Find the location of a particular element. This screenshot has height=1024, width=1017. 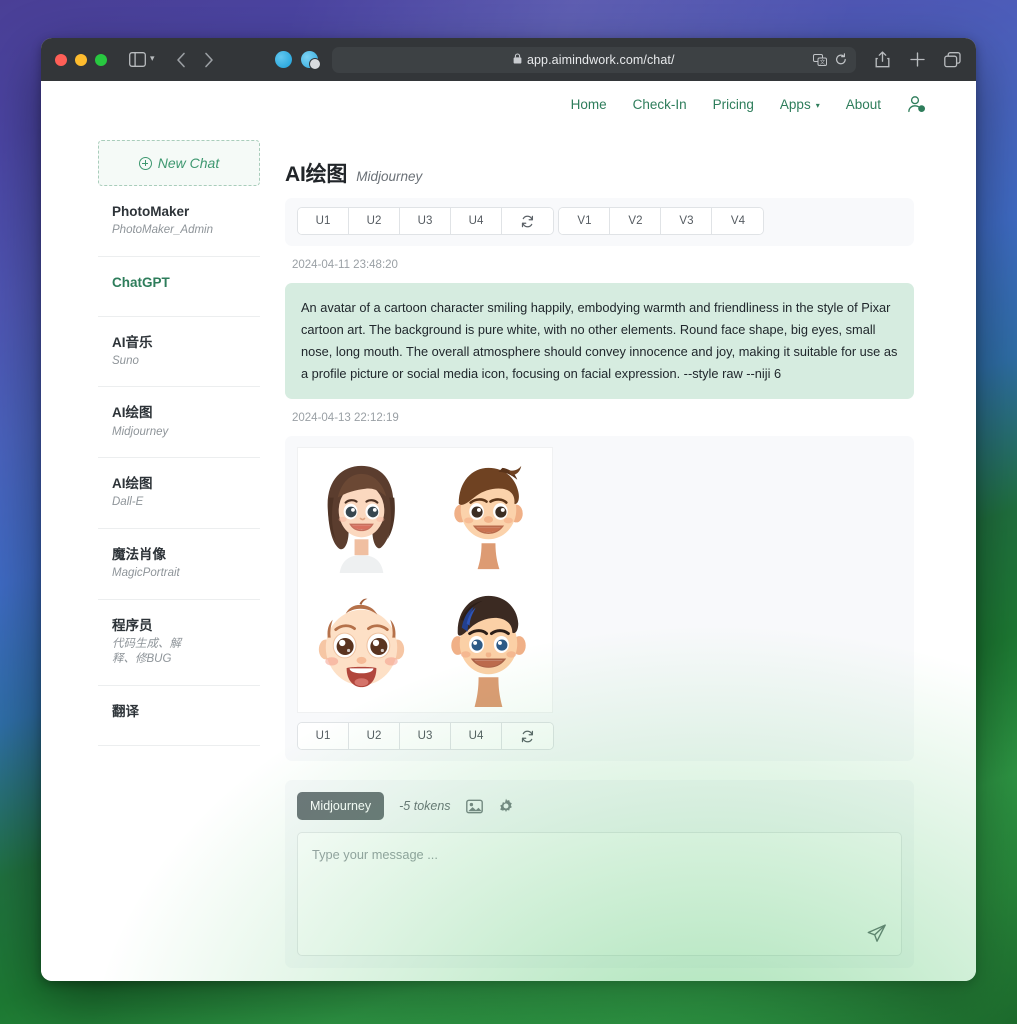

svg-text: 文 is located at coordinates (823, 62).